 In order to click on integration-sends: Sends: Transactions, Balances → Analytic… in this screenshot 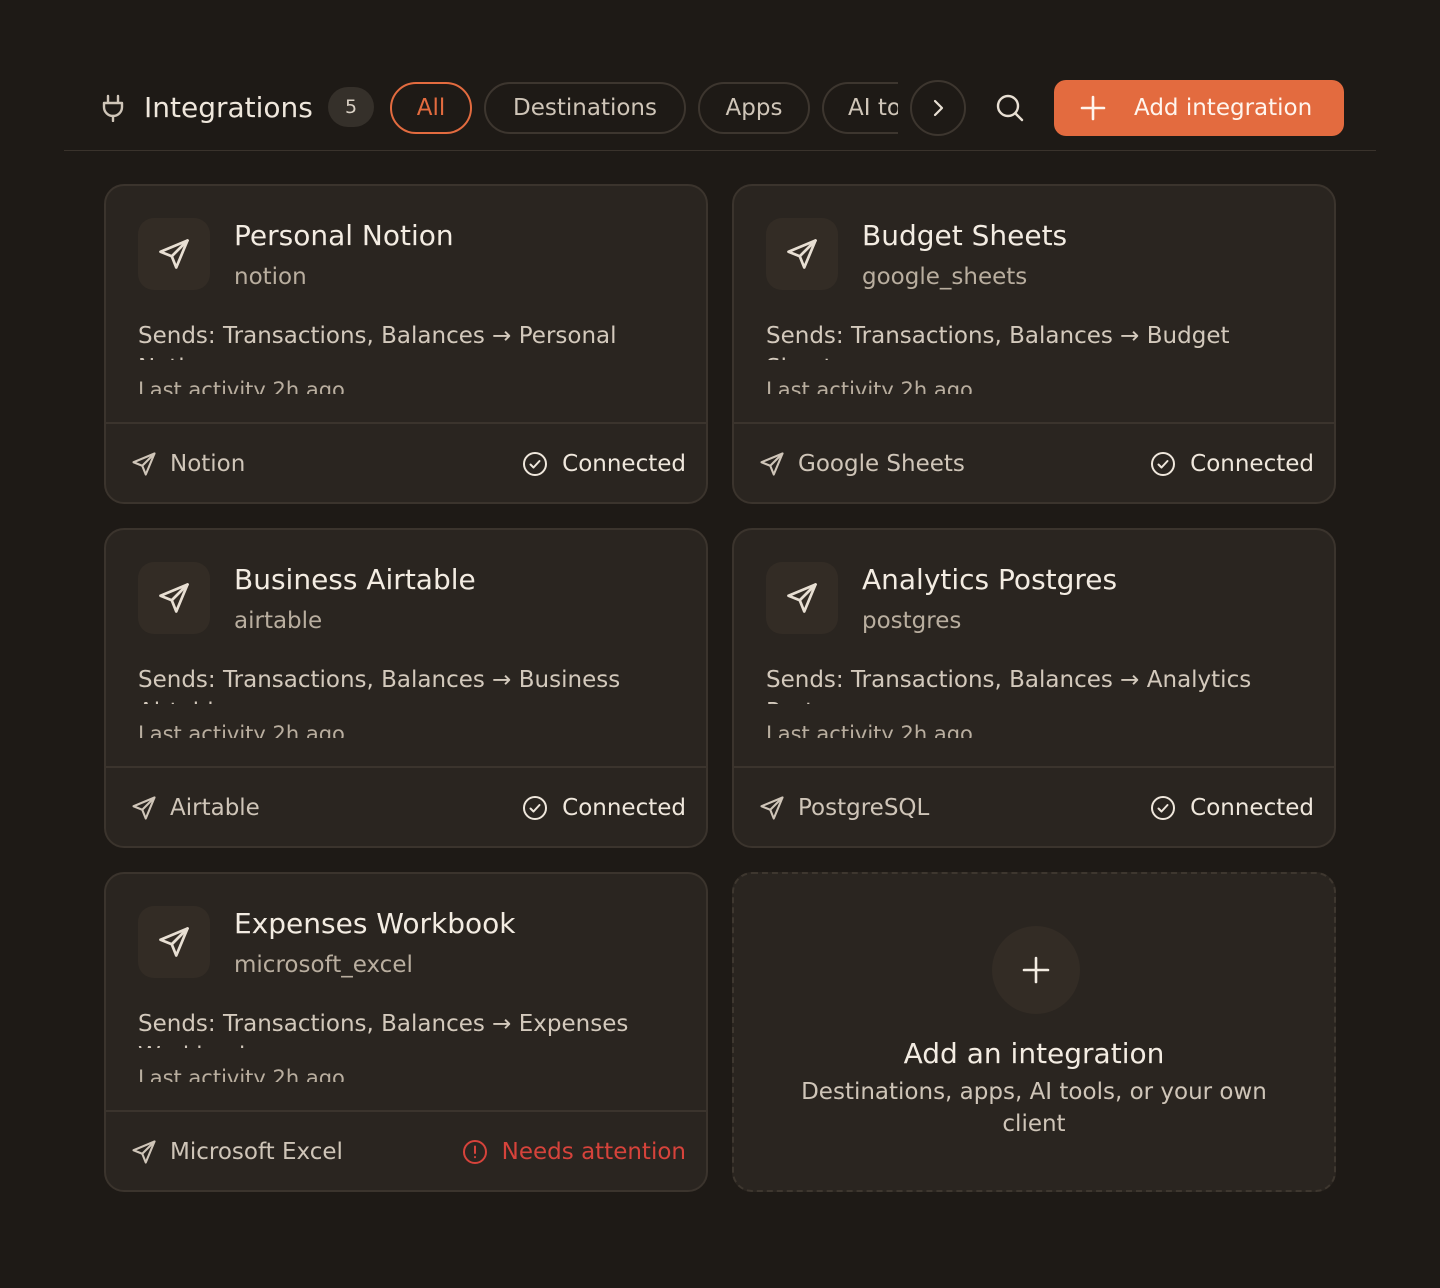, I will do `click(1009, 685)`.